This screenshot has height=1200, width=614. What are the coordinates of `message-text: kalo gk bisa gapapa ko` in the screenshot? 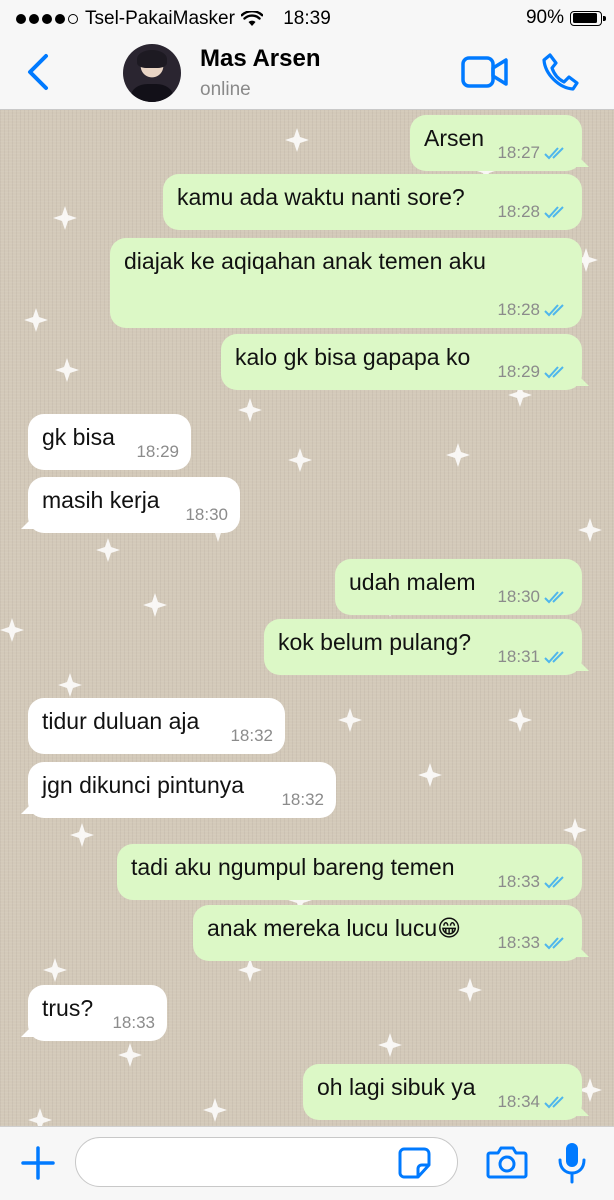 It's located at (353, 357).